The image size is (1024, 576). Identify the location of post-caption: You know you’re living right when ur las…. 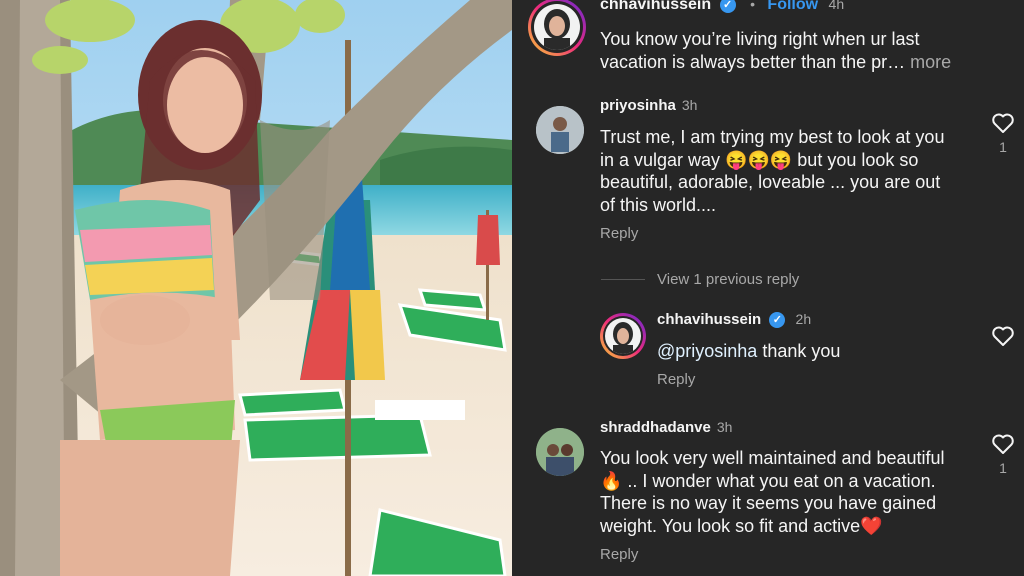
(790, 50).